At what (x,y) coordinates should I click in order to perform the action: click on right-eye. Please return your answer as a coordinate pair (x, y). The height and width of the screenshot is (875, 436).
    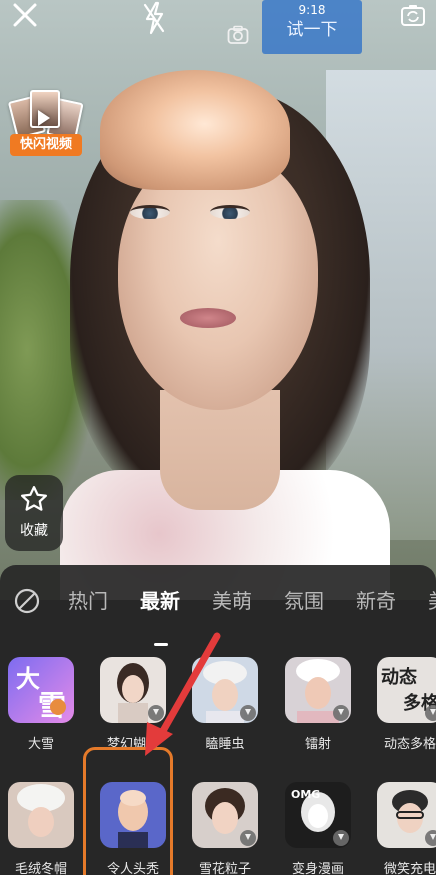
    Looking at the image, I should click on (230, 212).